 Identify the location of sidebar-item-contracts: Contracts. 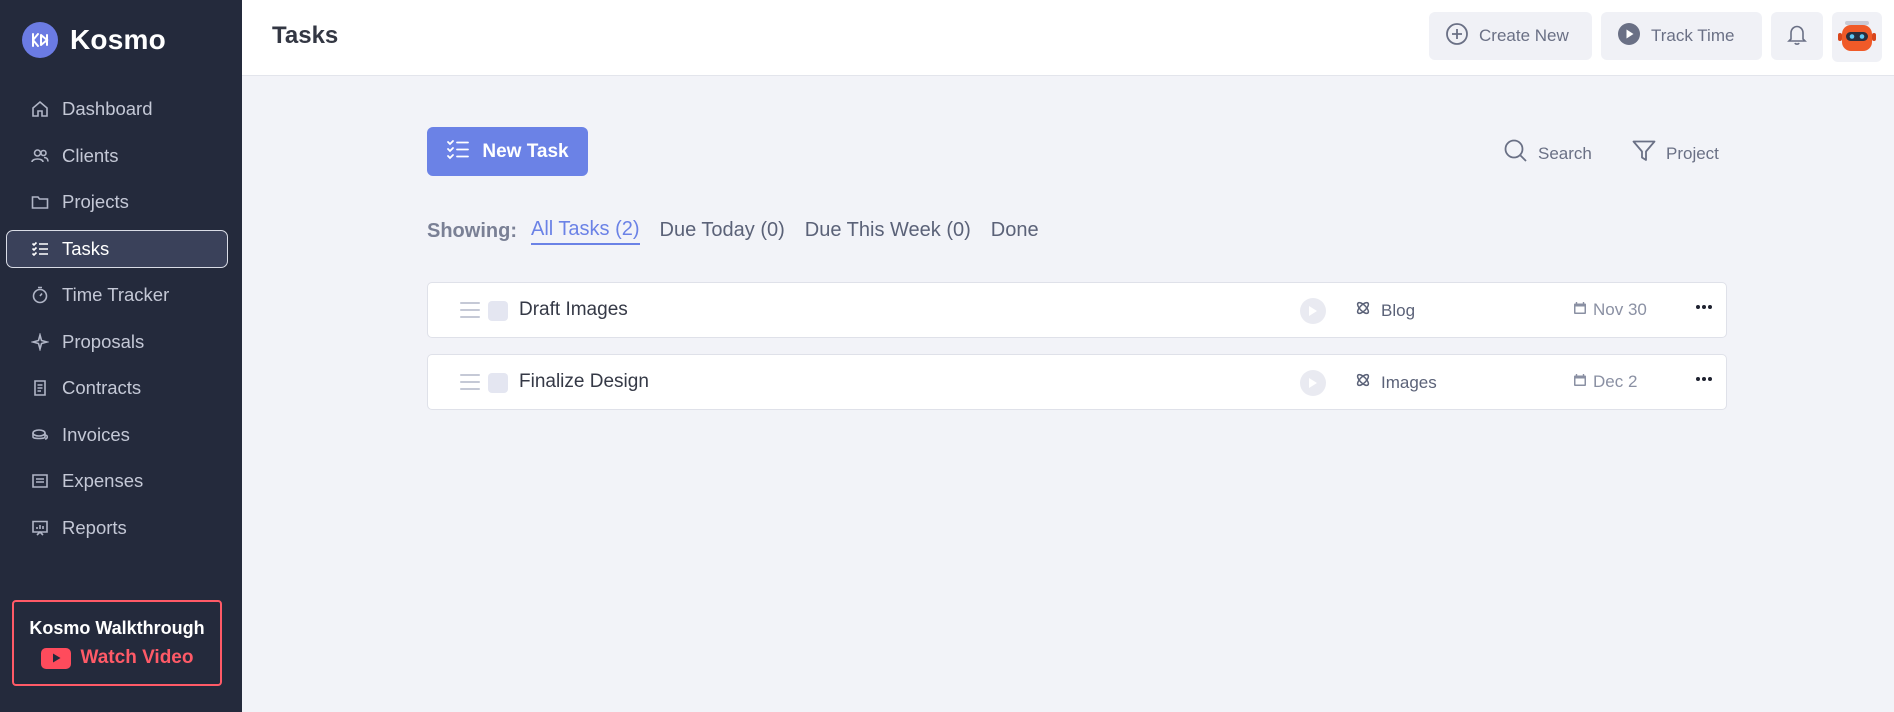
(117, 388).